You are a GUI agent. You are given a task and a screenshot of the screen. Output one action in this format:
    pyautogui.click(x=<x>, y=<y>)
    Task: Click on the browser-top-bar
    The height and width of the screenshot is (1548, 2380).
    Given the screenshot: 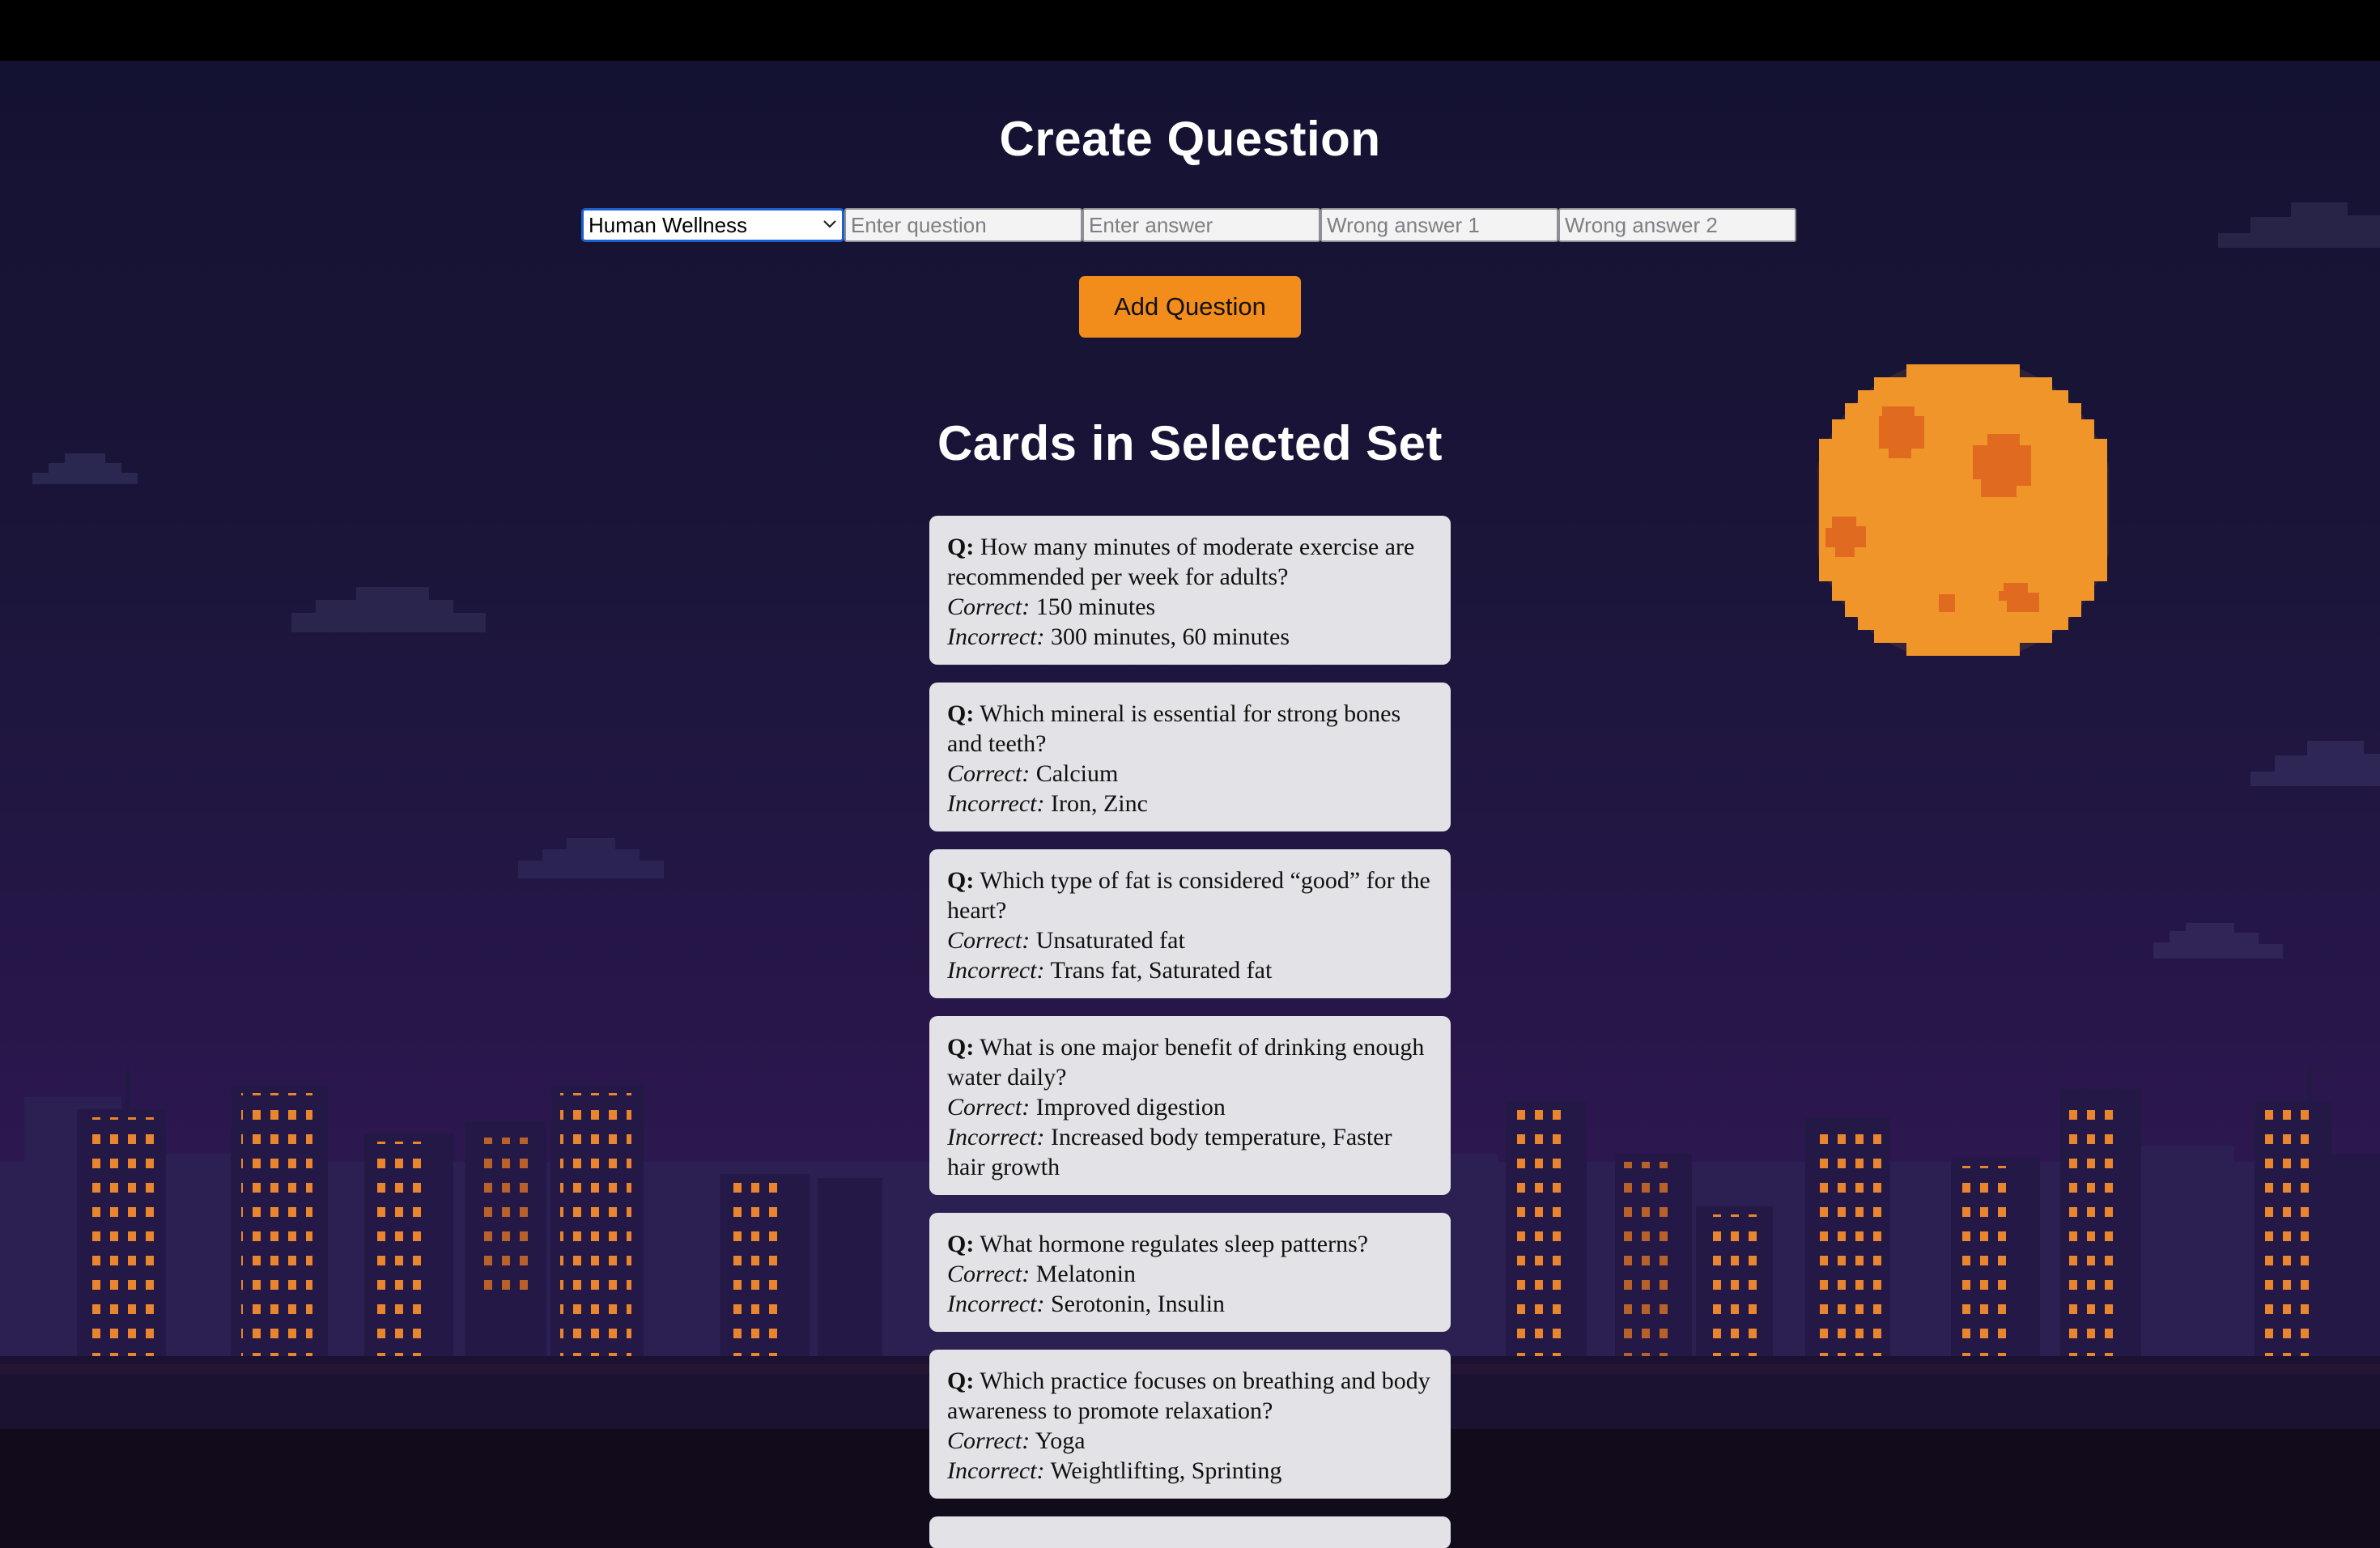 What is the action you would take?
    pyautogui.click(x=1190, y=31)
    